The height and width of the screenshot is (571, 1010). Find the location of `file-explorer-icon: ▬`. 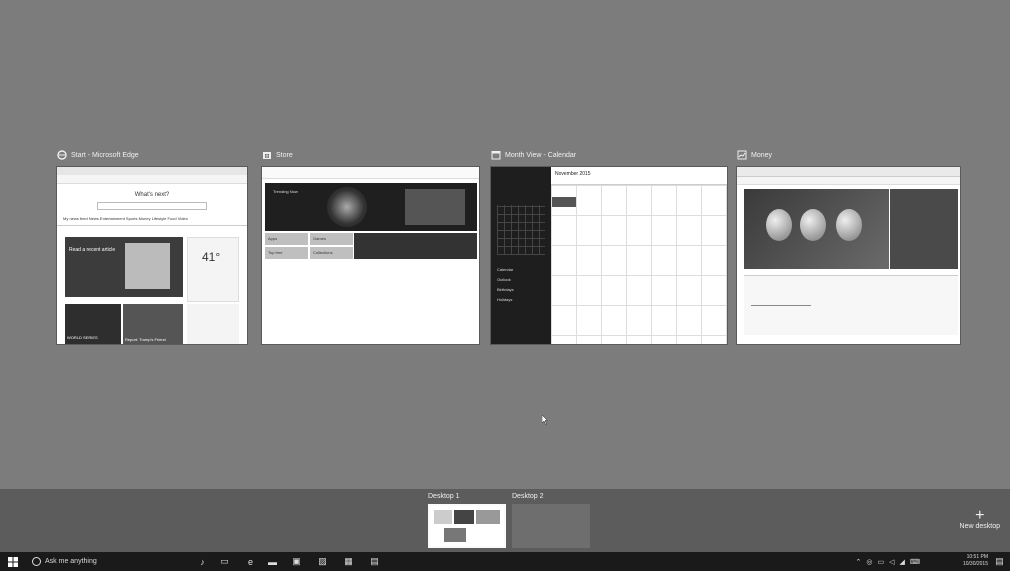

file-explorer-icon: ▬ is located at coordinates (272, 561).